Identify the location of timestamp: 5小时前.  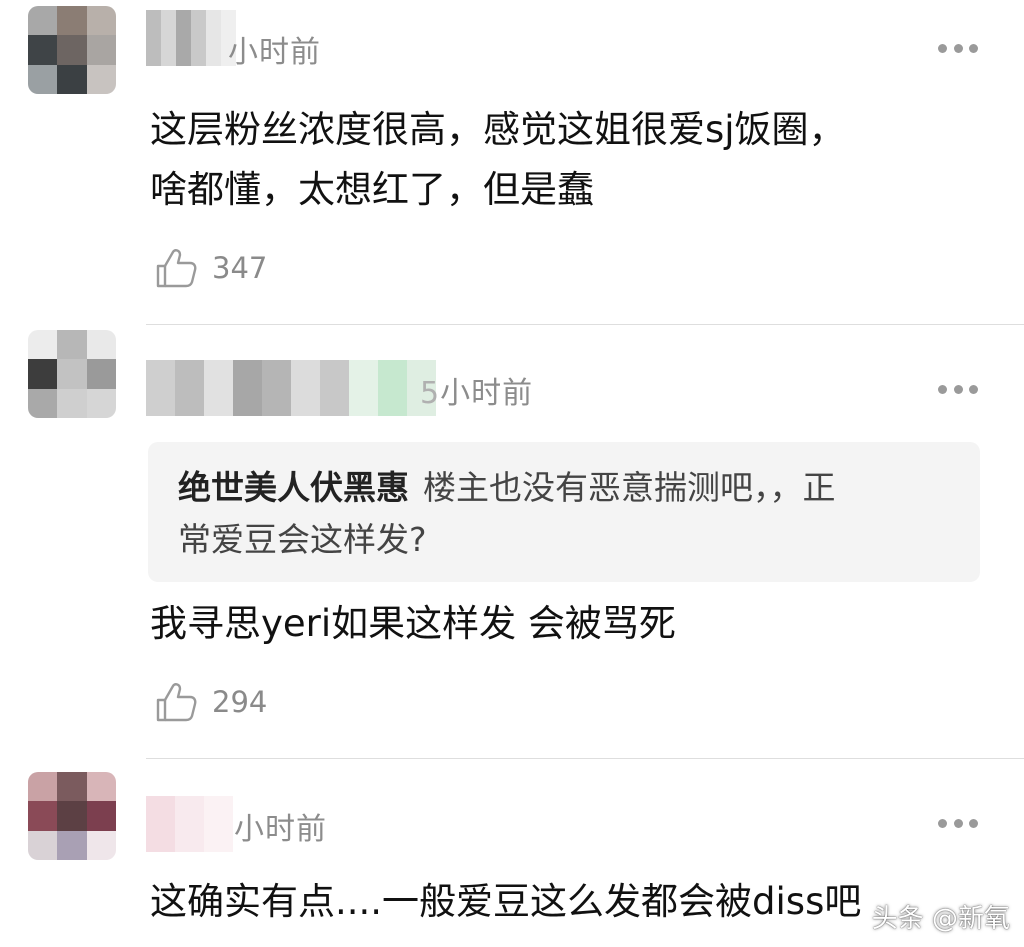
(477, 393).